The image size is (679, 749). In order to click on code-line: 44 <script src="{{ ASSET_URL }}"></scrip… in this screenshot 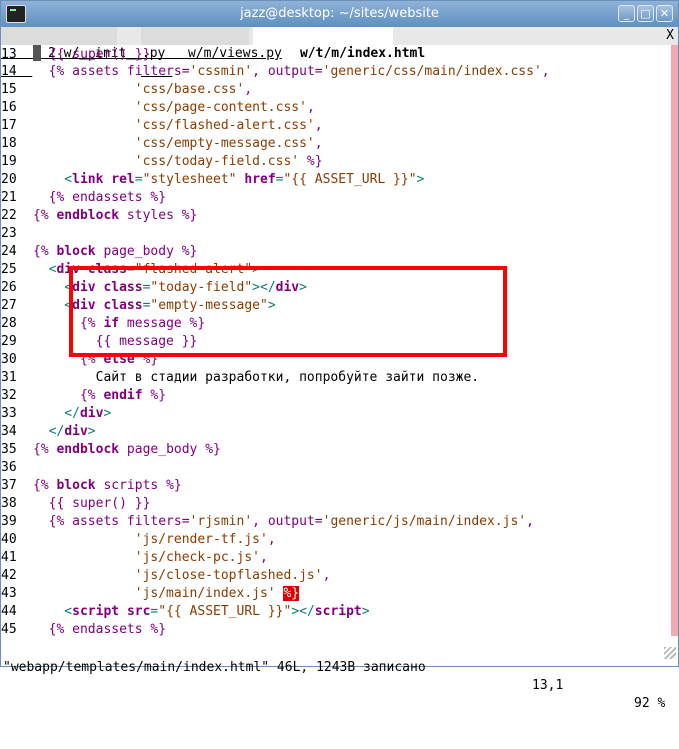, I will do `click(336, 612)`.